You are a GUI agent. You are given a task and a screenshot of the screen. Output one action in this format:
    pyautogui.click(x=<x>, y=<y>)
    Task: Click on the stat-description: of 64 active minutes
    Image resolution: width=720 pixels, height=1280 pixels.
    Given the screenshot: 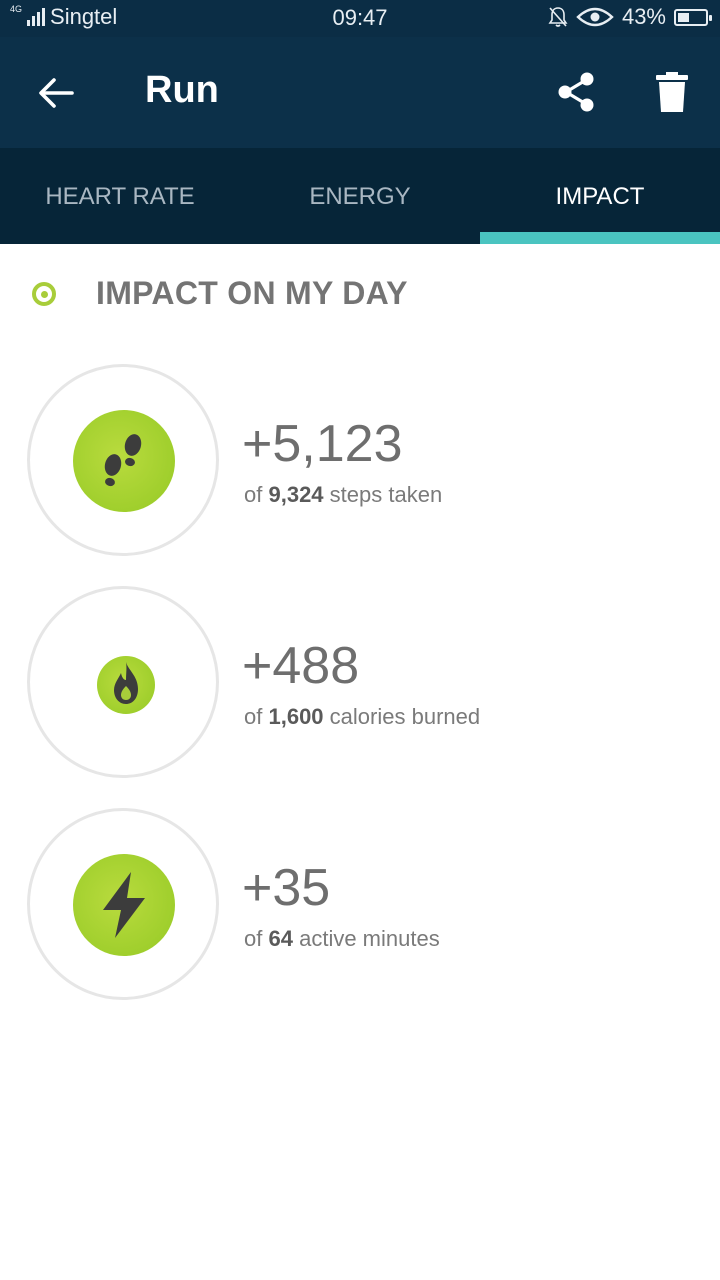 What is the action you would take?
    pyautogui.click(x=342, y=939)
    